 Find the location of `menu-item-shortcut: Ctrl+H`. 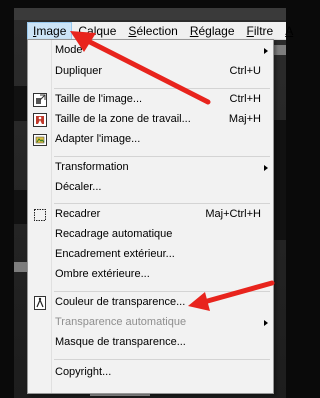

menu-item-shortcut: Ctrl+H is located at coordinates (245, 99).